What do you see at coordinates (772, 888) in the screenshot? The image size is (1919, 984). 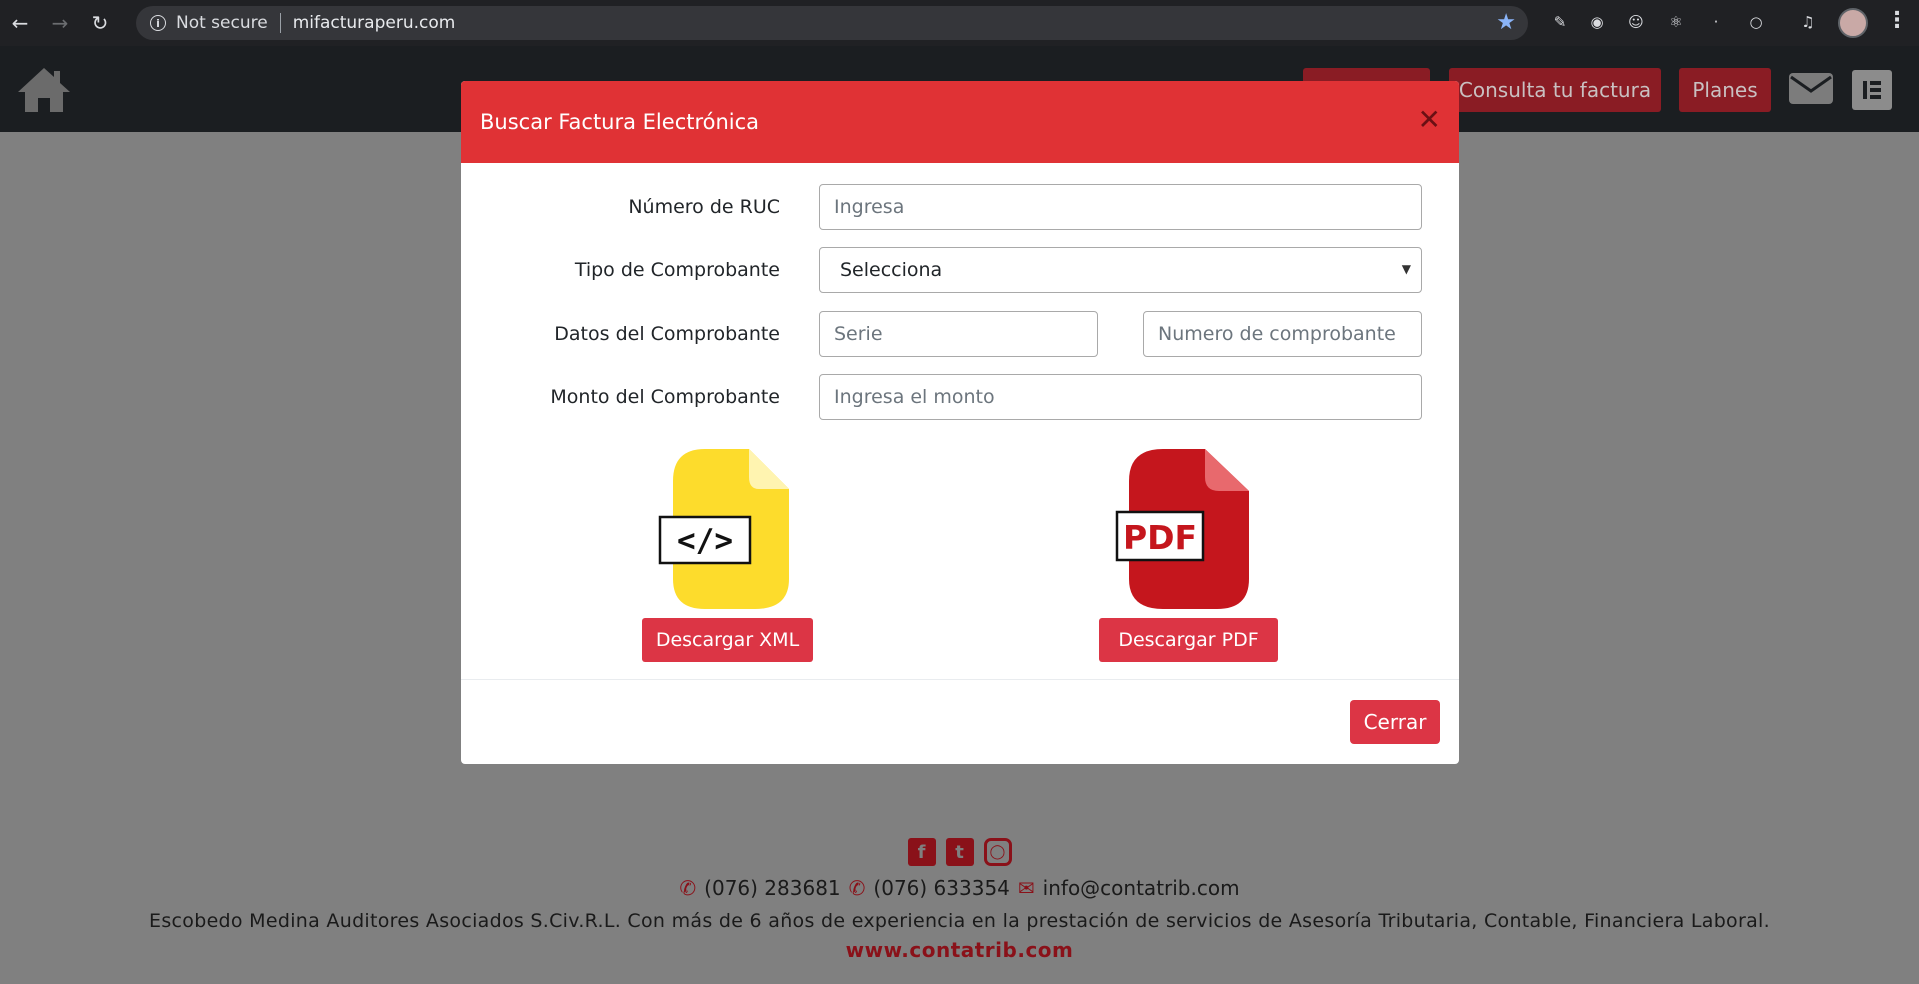 I see `phone-1: (076) 283681` at bounding box center [772, 888].